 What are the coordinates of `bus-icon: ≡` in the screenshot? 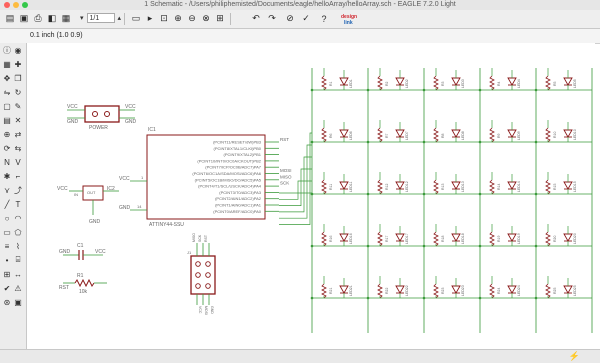 It's located at (7, 246).